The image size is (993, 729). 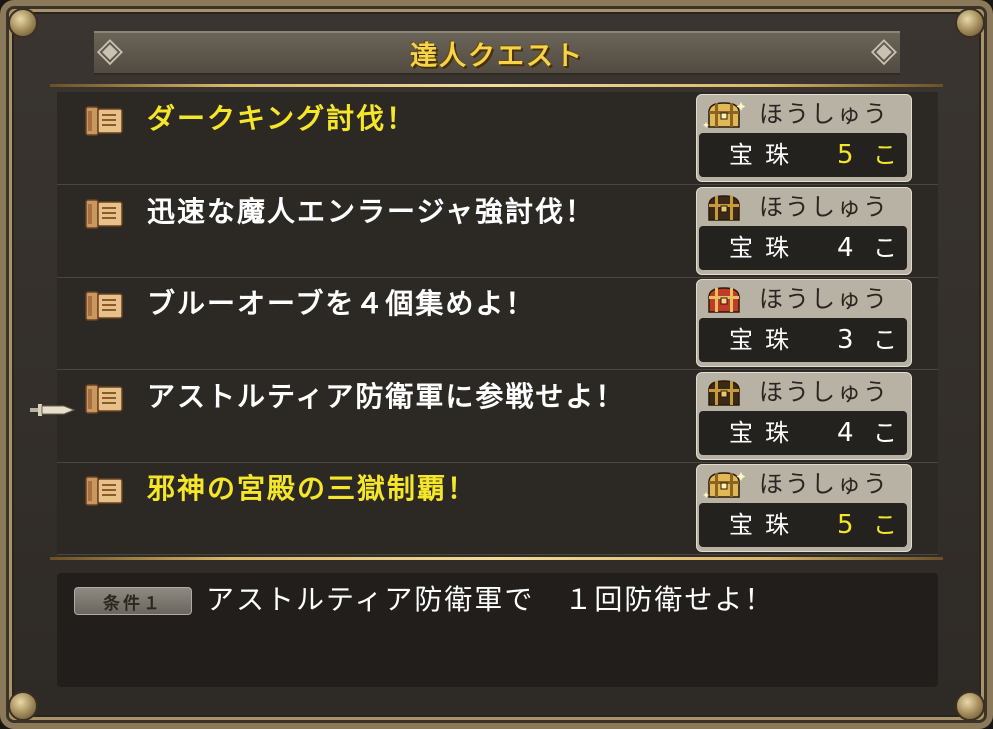 I want to click on corner-ornament-top-right, so click(x=970, y=23).